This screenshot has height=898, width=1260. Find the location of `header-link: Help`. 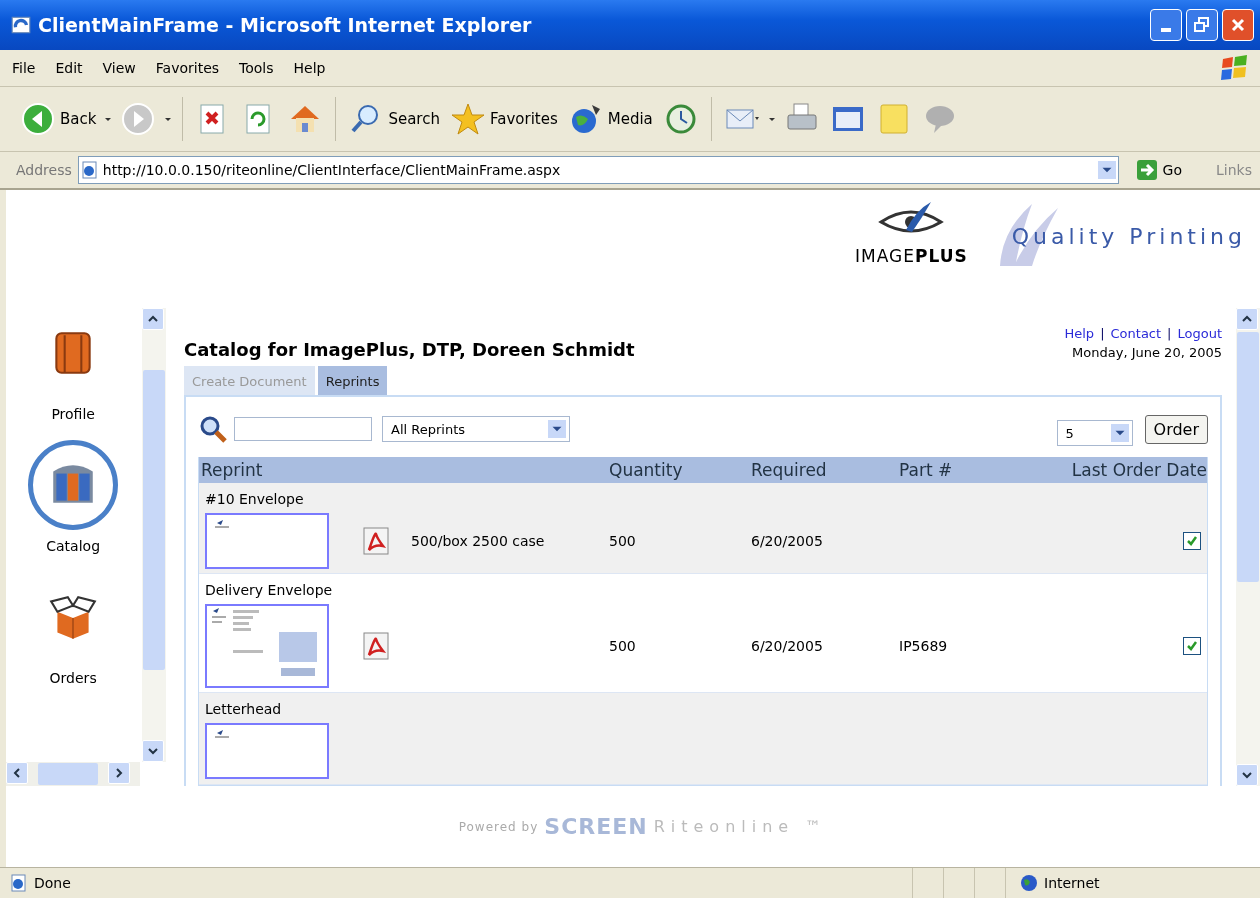

header-link: Help is located at coordinates (1079, 333).